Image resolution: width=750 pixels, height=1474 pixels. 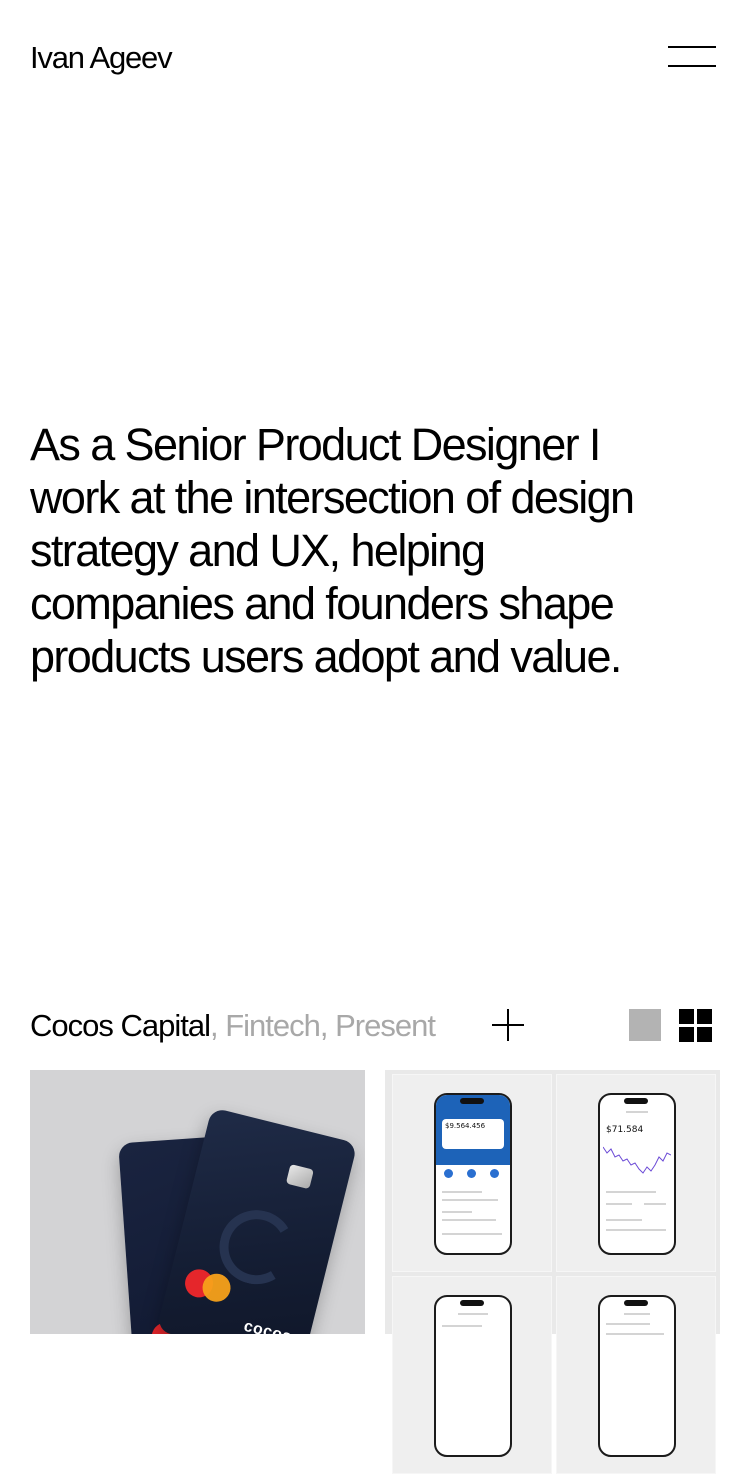 What do you see at coordinates (332, 497) in the screenshot?
I see `hero-line: work at the intersection of design` at bounding box center [332, 497].